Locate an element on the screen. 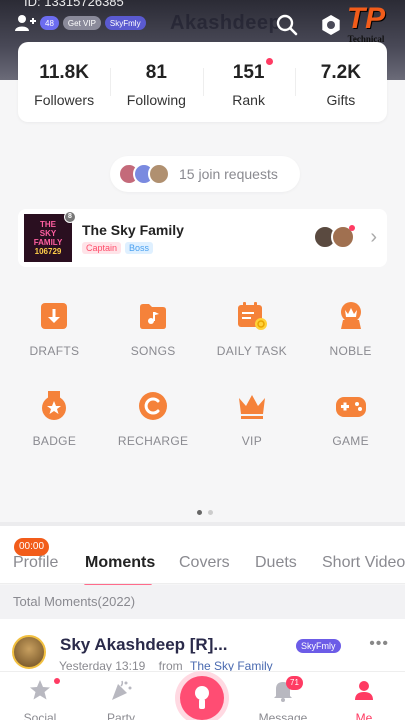 The width and height of the screenshot is (405, 720). nav-party: Party is located at coordinates (121, 699).